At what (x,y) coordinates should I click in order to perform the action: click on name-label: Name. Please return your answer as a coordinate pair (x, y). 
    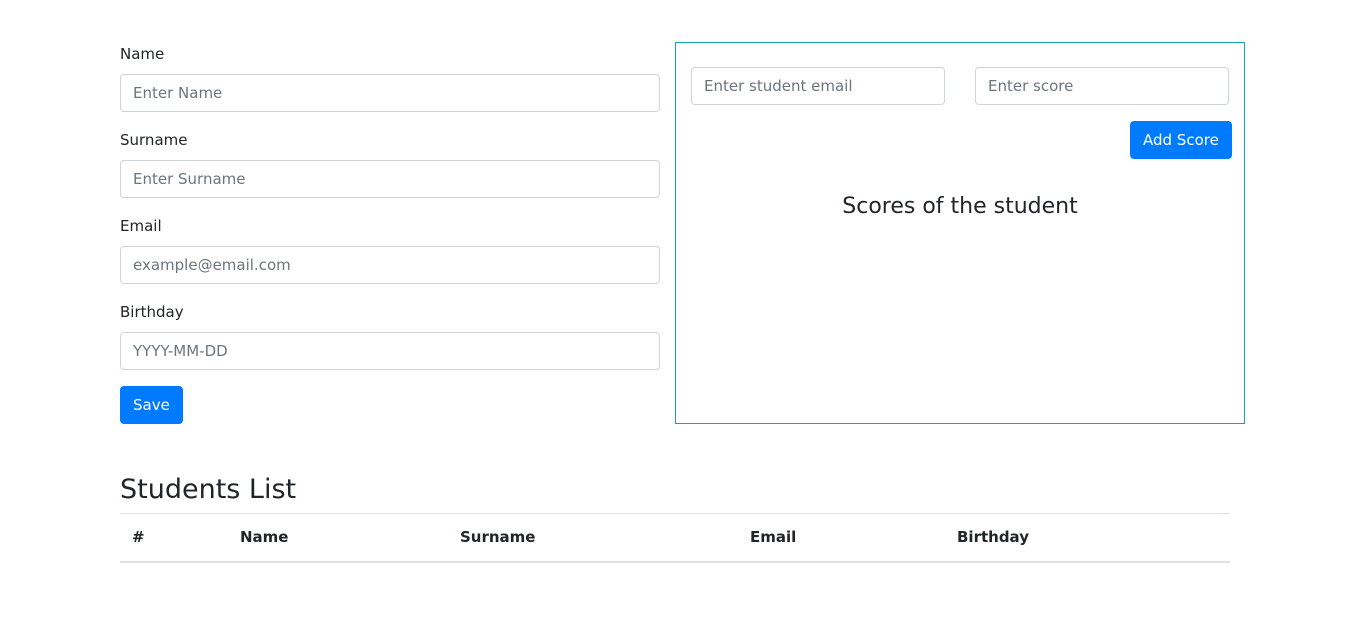
    Looking at the image, I should click on (142, 54).